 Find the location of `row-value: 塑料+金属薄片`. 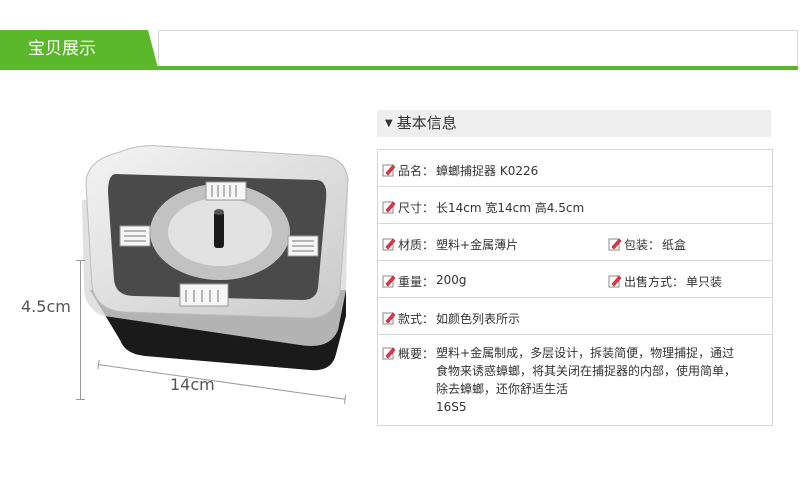

row-value: 塑料+金属薄片 is located at coordinates (477, 245).